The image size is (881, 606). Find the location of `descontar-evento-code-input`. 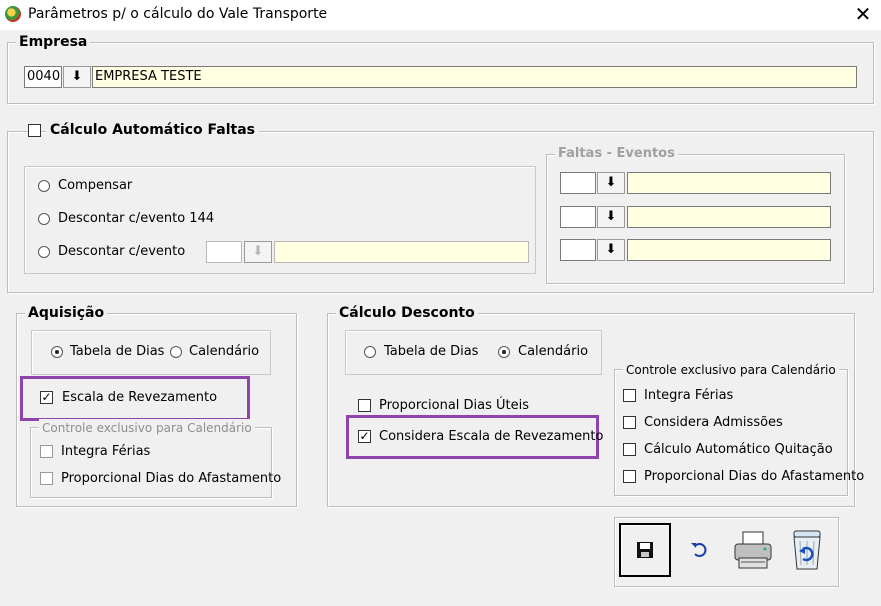

descontar-evento-code-input is located at coordinates (224, 252).